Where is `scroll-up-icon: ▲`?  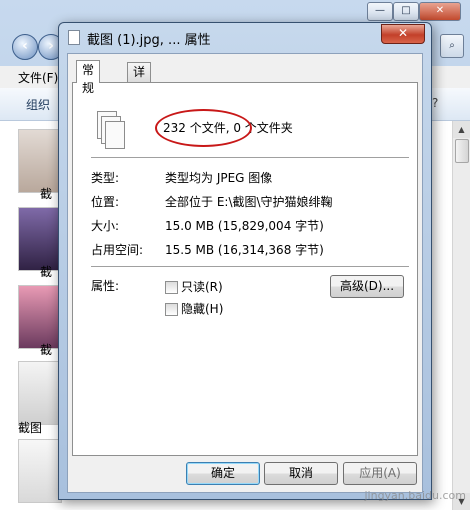 scroll-up-icon: ▲ is located at coordinates (461, 129).